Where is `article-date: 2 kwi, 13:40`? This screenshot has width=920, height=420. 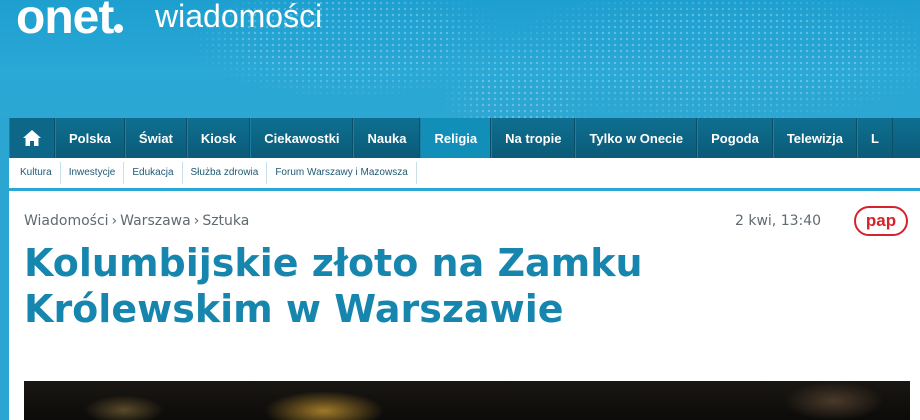 article-date: 2 kwi, 13:40 is located at coordinates (778, 221).